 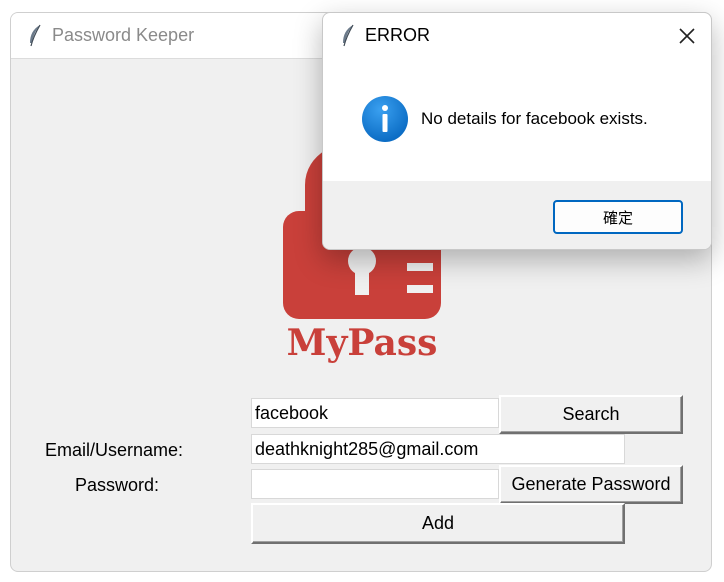 What do you see at coordinates (517, 215) in the screenshot?
I see `dialog-footer: 確定` at bounding box center [517, 215].